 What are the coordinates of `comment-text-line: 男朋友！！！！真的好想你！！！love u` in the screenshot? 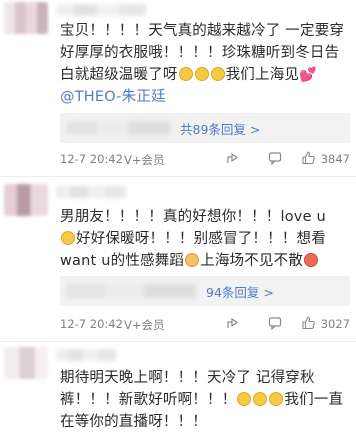 It's located at (193, 217).